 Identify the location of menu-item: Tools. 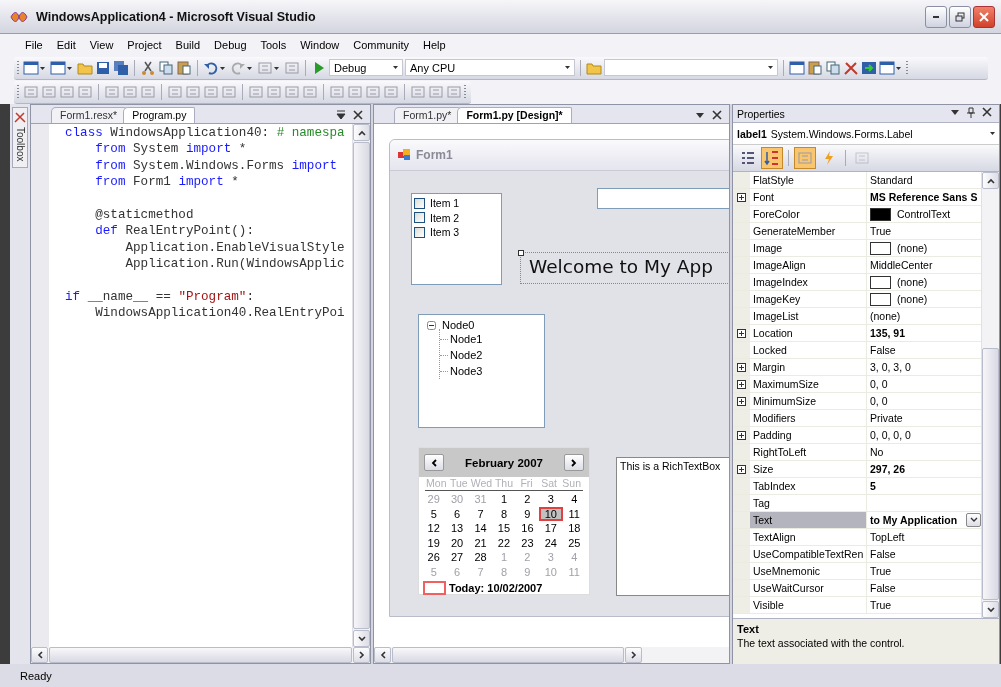
(273, 45).